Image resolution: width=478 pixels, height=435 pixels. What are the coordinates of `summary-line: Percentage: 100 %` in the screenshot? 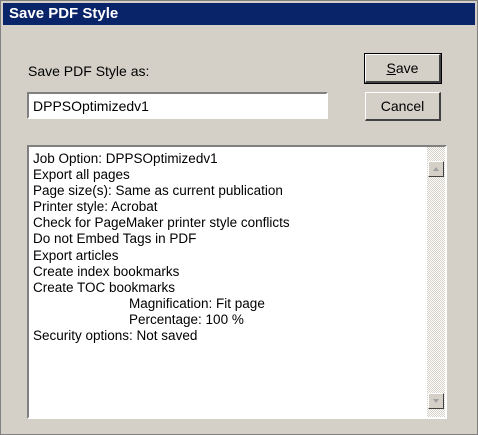 It's located at (186, 319).